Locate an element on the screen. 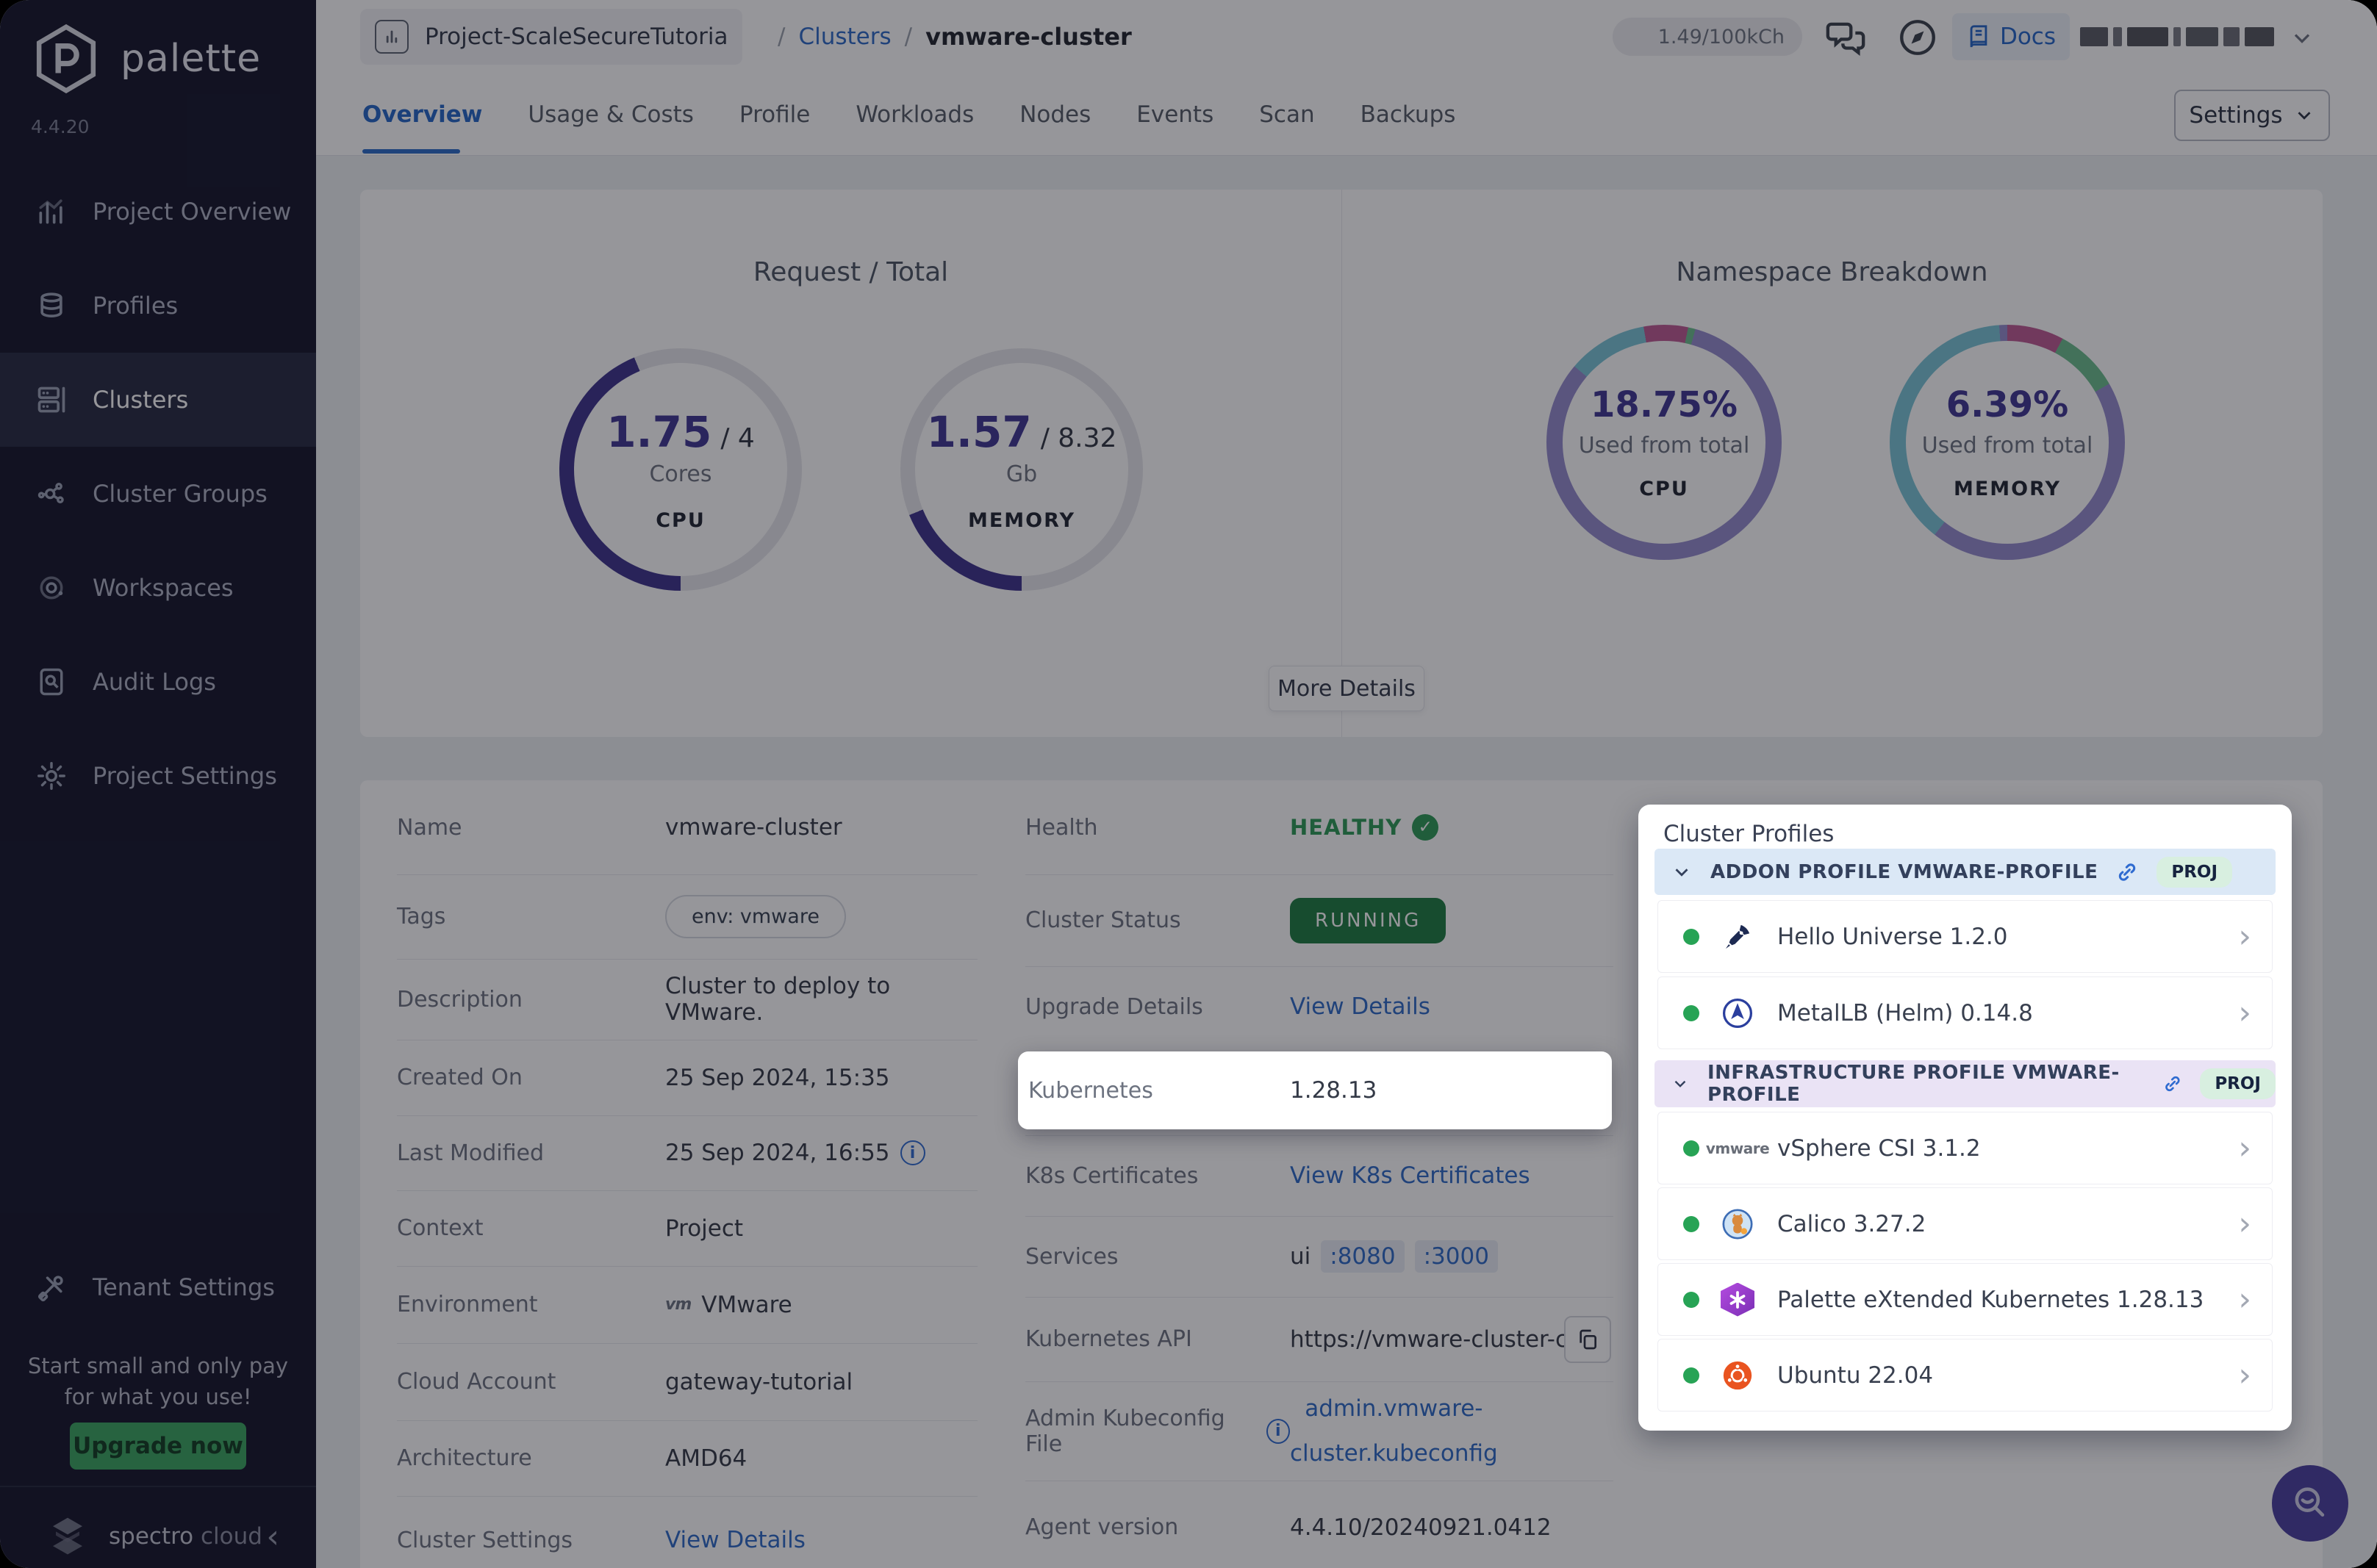 Image resolution: width=2377 pixels, height=1568 pixels. profile-pack-vsphere-csi: vmware vSphere CSI 3.1.2 › is located at coordinates (1965, 1148).